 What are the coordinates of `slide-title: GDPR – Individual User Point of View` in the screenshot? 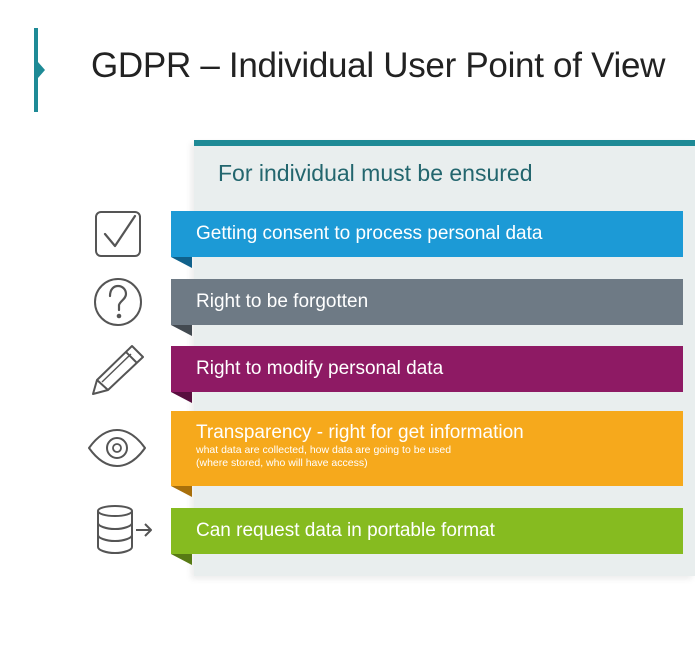 It's located at (378, 65).